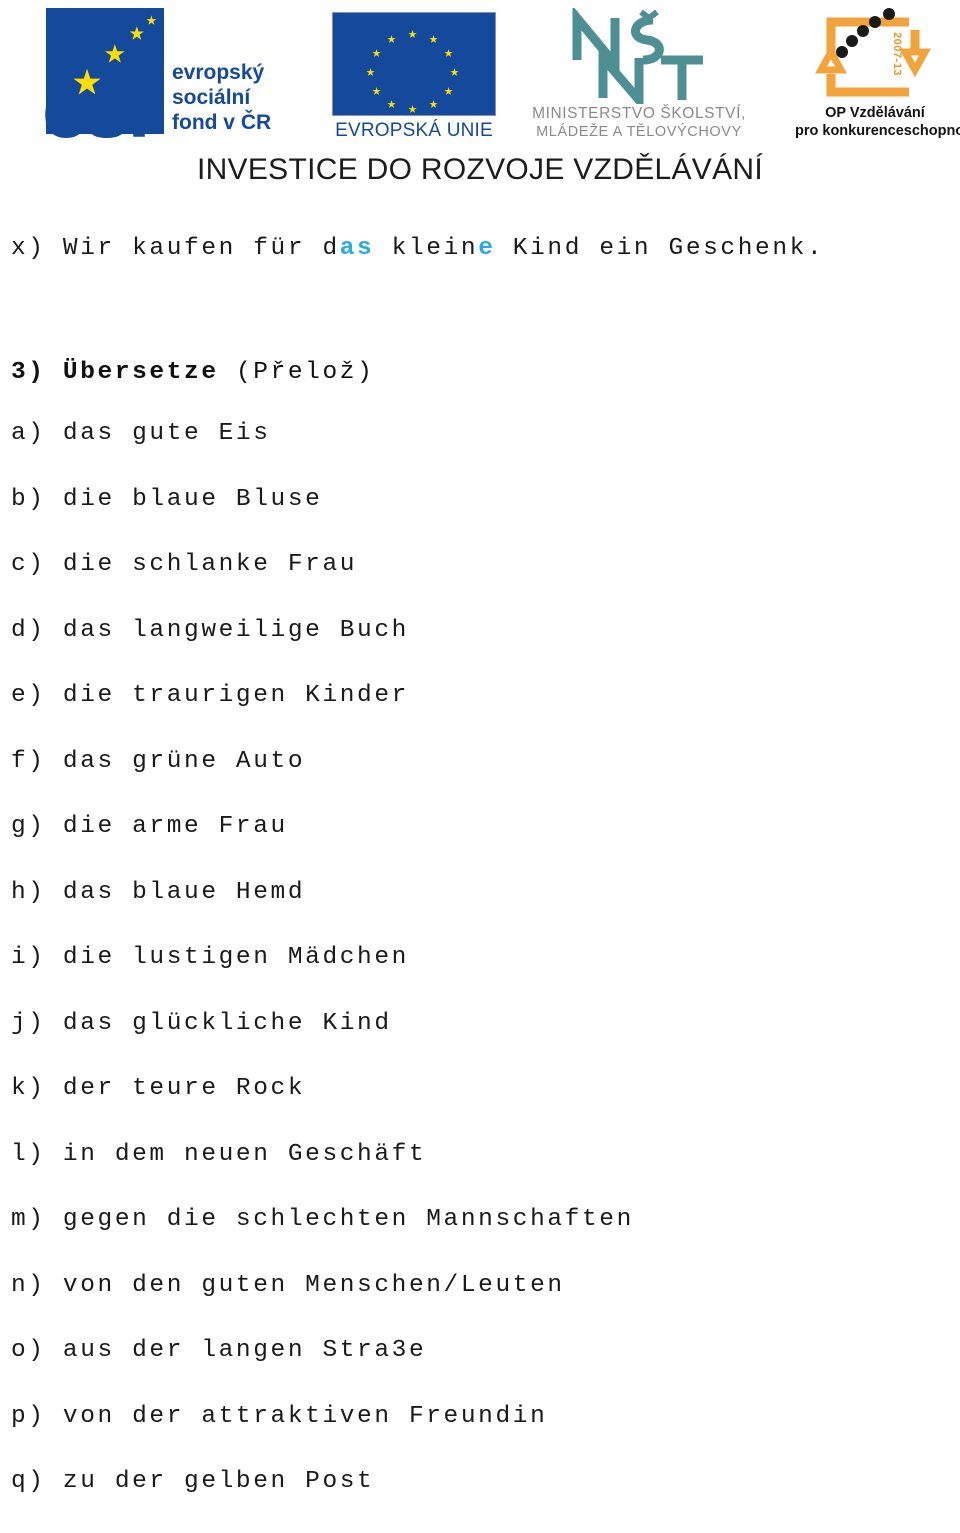  Describe the element at coordinates (414, 130) in the screenshot. I see `eu-caption: EVROPSKÁ UNIE` at that location.